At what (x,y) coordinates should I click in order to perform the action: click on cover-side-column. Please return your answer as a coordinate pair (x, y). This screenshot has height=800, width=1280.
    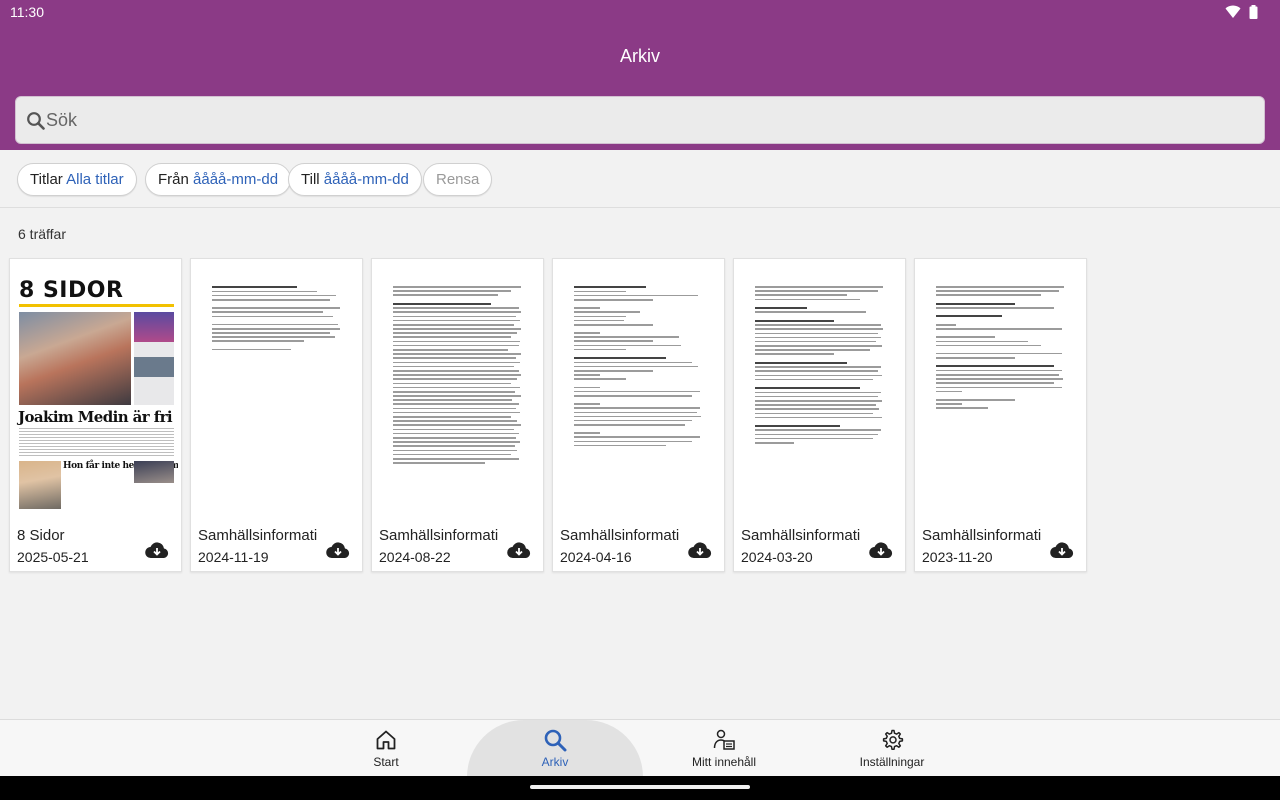
    Looking at the image, I should click on (154, 358).